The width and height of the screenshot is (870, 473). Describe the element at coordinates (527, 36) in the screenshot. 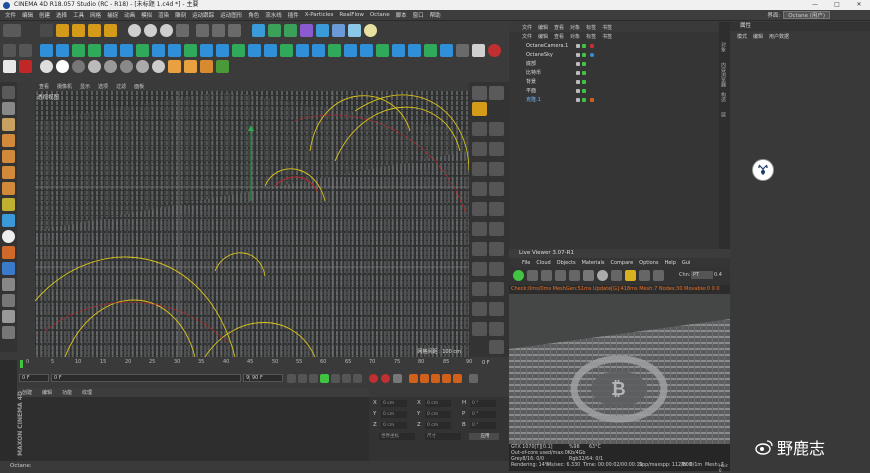

I see `object-submenu-file: 文件` at that location.